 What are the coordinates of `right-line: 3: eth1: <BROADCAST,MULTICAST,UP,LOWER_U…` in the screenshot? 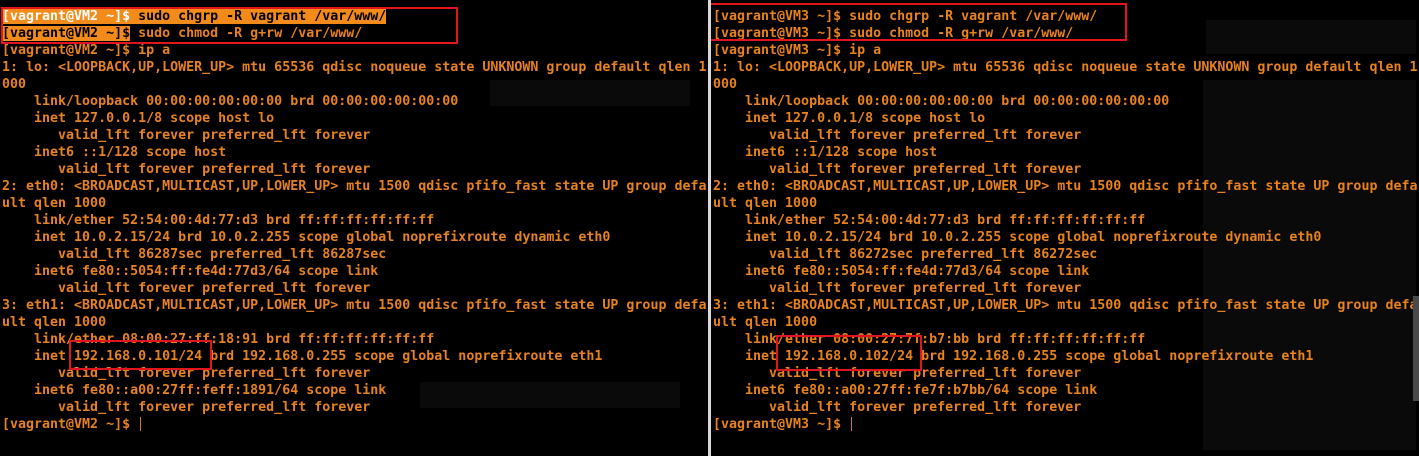 It's located at (1065, 305).